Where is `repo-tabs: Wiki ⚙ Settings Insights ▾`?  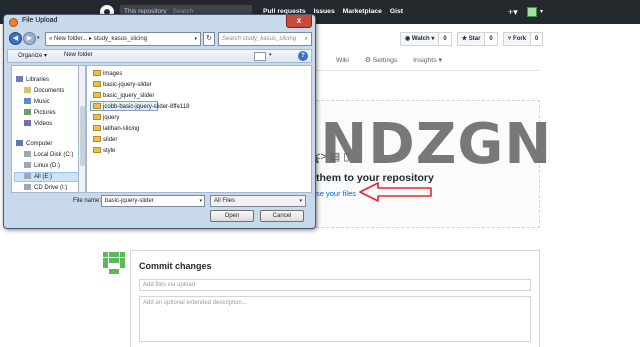
repo-tabs: Wiki ⚙ Settings Insights ▾ is located at coordinates (396, 60).